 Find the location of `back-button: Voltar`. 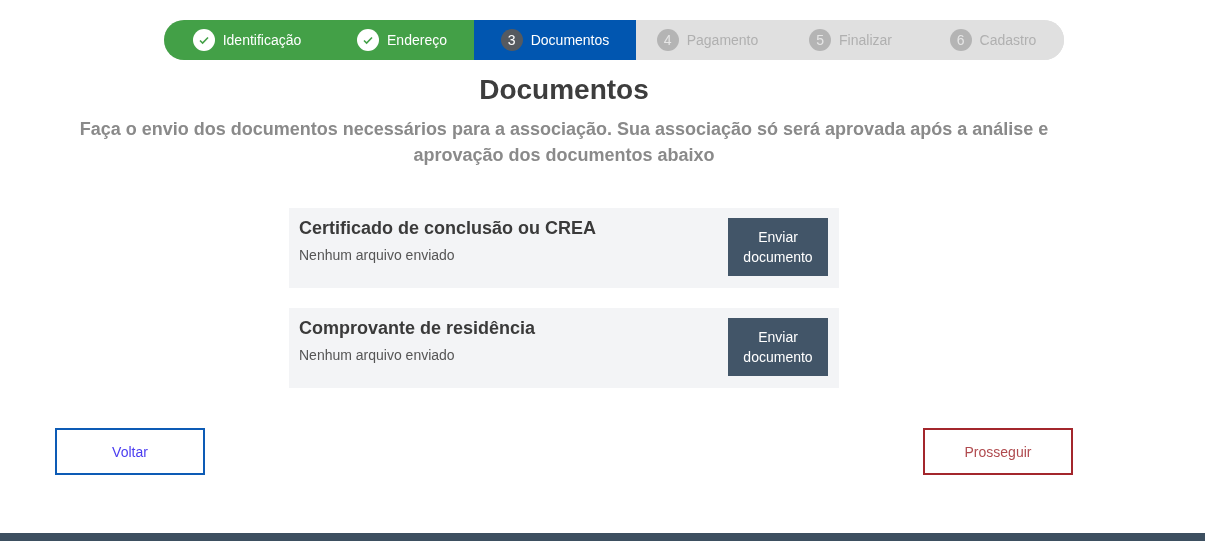

back-button: Voltar is located at coordinates (130, 451).